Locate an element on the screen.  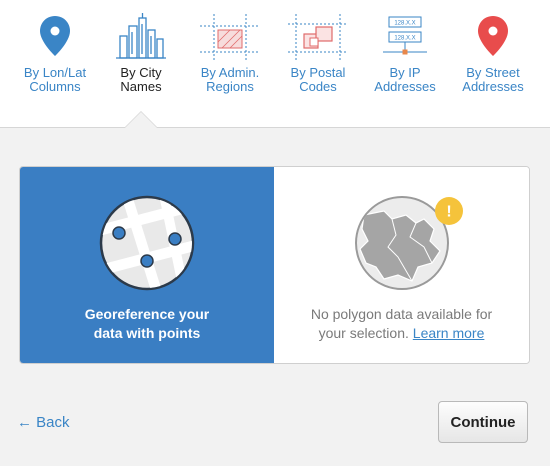
city-skyline-icon is located at coordinates (141, 36).